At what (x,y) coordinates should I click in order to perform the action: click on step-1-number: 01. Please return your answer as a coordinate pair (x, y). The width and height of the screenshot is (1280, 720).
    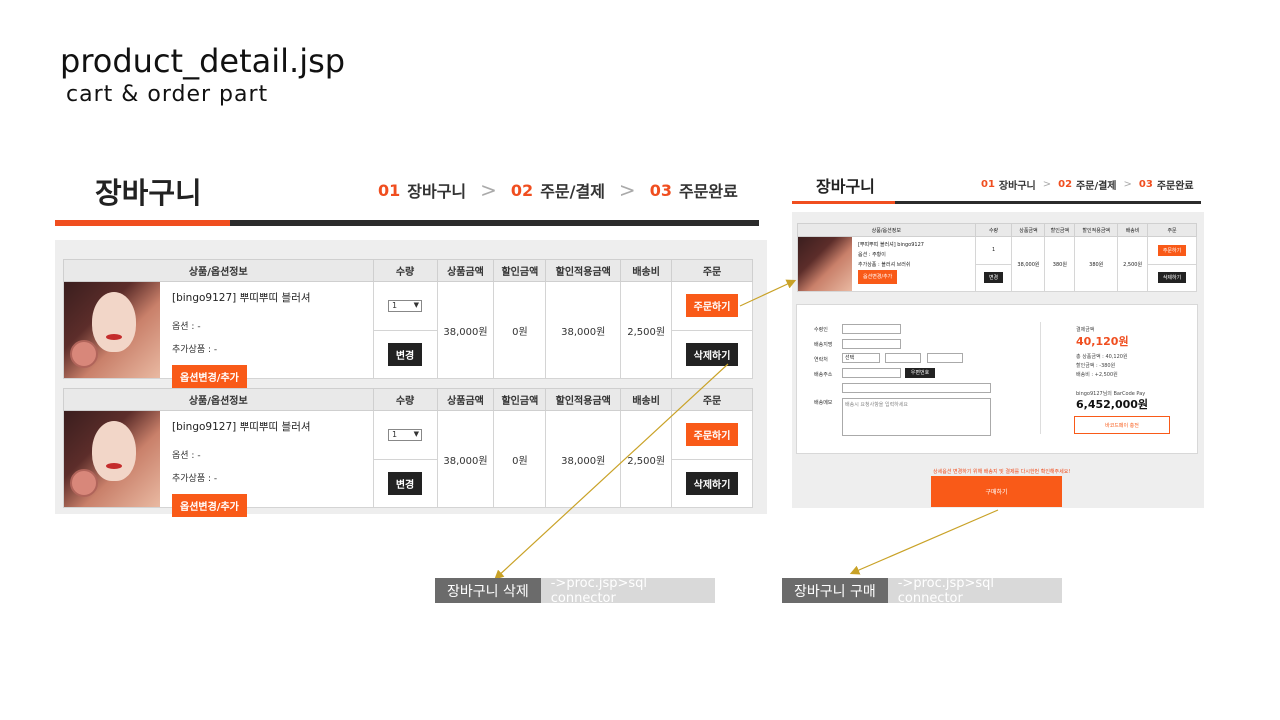
    Looking at the image, I should click on (389, 190).